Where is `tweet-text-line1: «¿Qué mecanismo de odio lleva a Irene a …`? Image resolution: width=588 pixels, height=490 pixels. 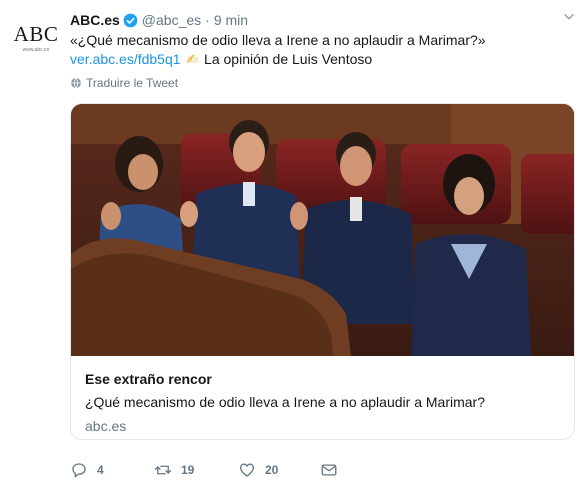 tweet-text-line1: «¿Qué mecanismo de odio lleva a Irene a … is located at coordinates (278, 40).